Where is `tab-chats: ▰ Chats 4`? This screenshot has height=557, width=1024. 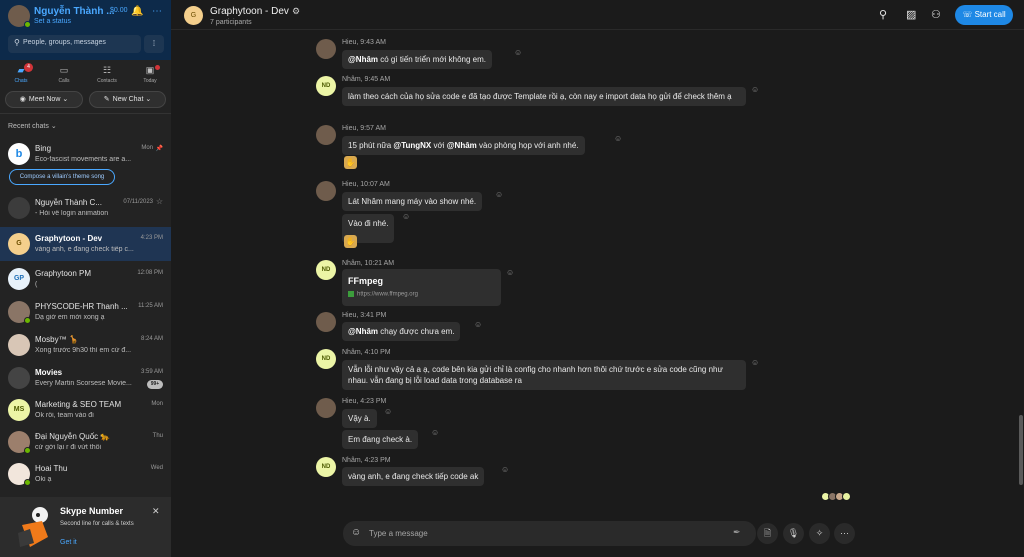 tab-chats: ▰ Chats 4 is located at coordinates (21, 75).